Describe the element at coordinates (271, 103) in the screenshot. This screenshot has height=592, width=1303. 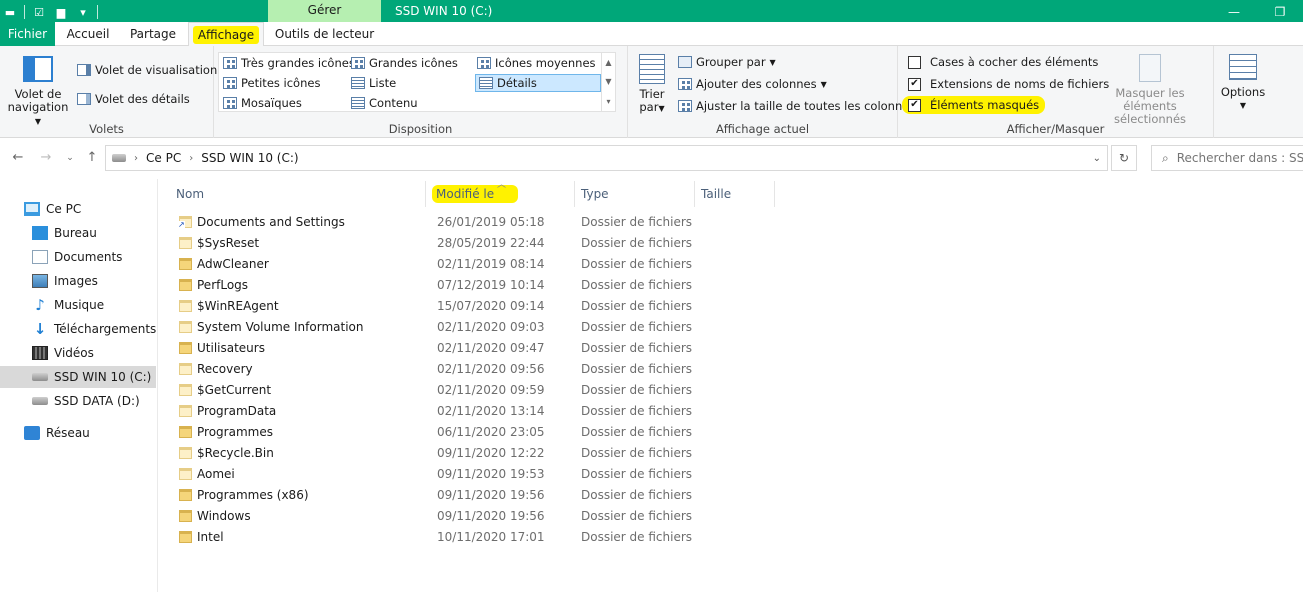
I see `layout-tiles-label: Mosaïques` at that location.